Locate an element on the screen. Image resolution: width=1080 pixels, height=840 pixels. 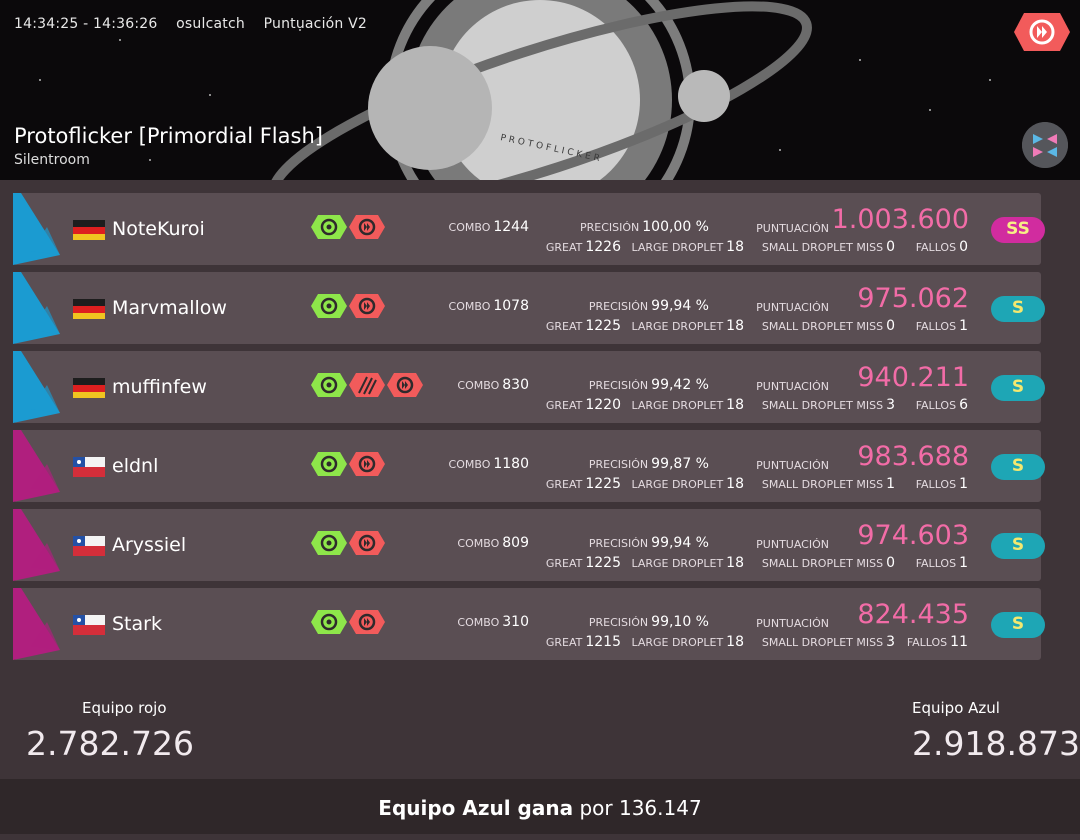
player-name: Stark is located at coordinates (137, 624).